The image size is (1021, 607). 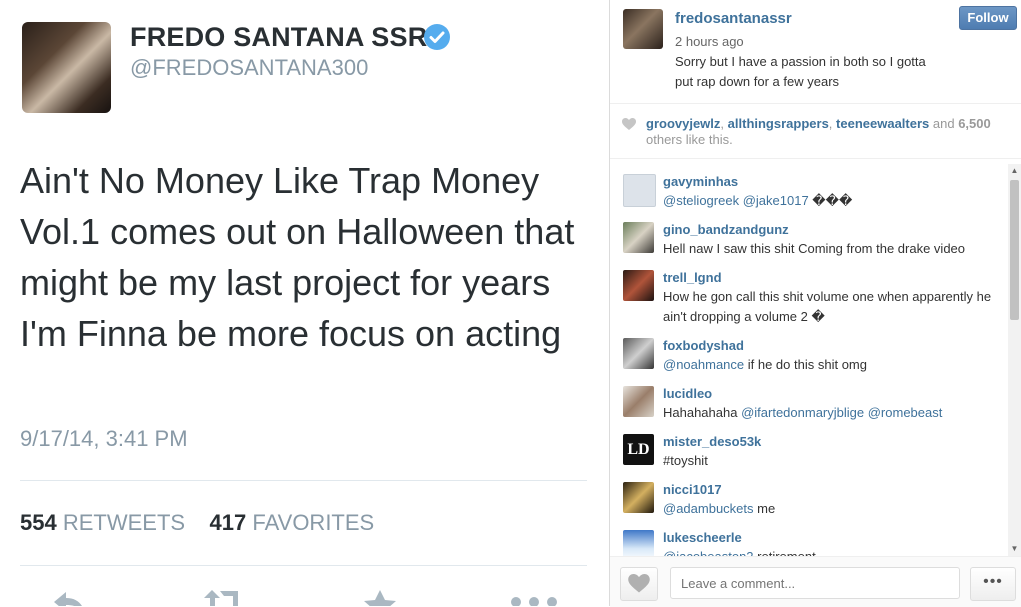 I want to click on retweets-count: 554, so click(x=38, y=522).